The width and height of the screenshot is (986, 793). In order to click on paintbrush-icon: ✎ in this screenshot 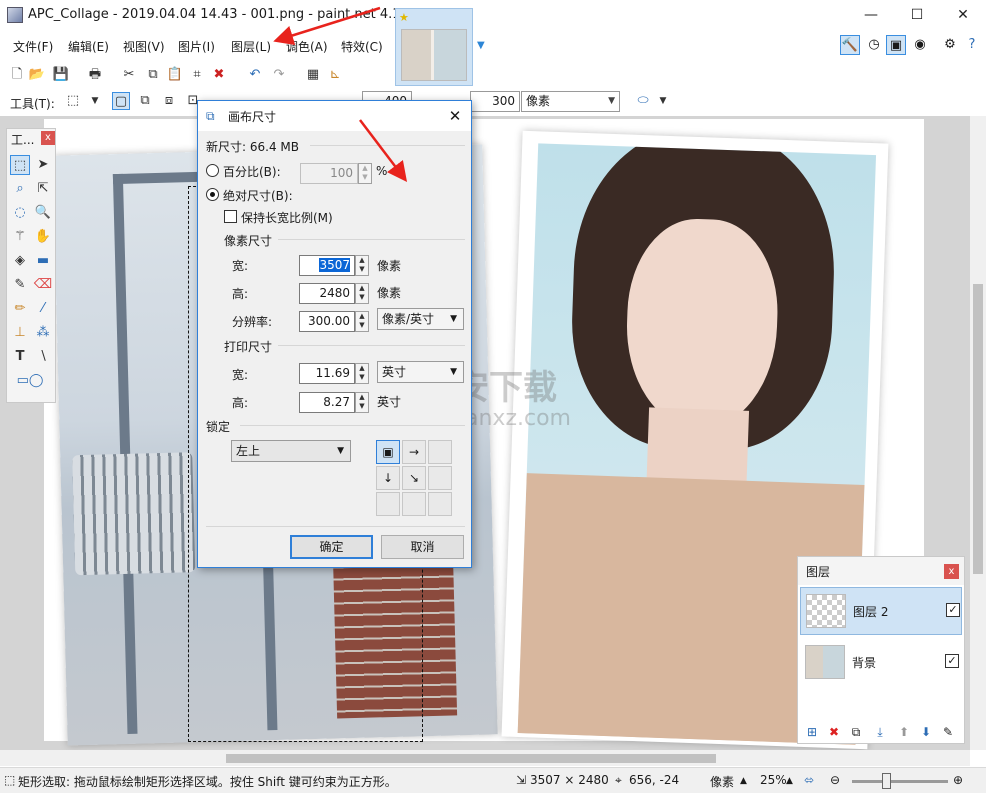, I will do `click(20, 285)`.